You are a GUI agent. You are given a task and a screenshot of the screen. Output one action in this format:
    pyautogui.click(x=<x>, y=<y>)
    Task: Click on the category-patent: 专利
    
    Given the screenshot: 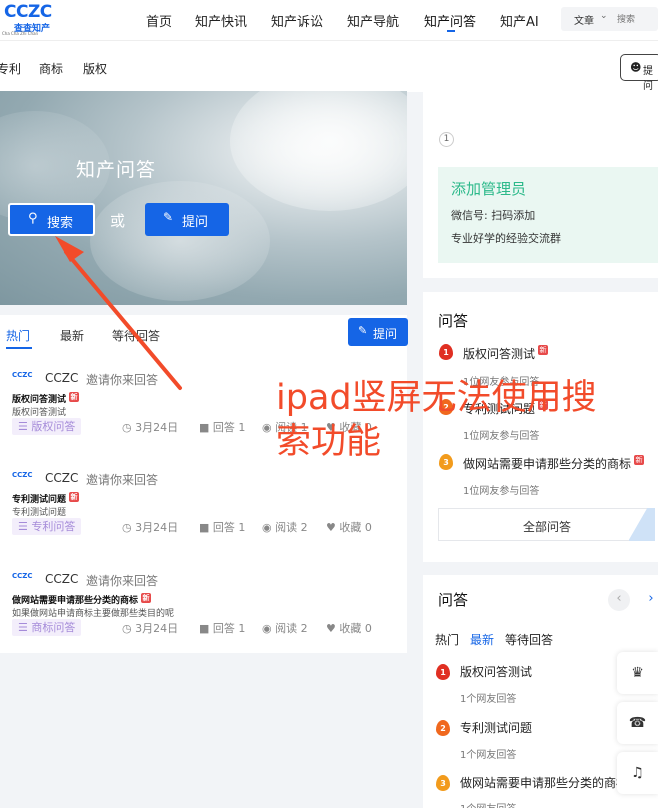 What is the action you would take?
    pyautogui.click(x=10, y=68)
    